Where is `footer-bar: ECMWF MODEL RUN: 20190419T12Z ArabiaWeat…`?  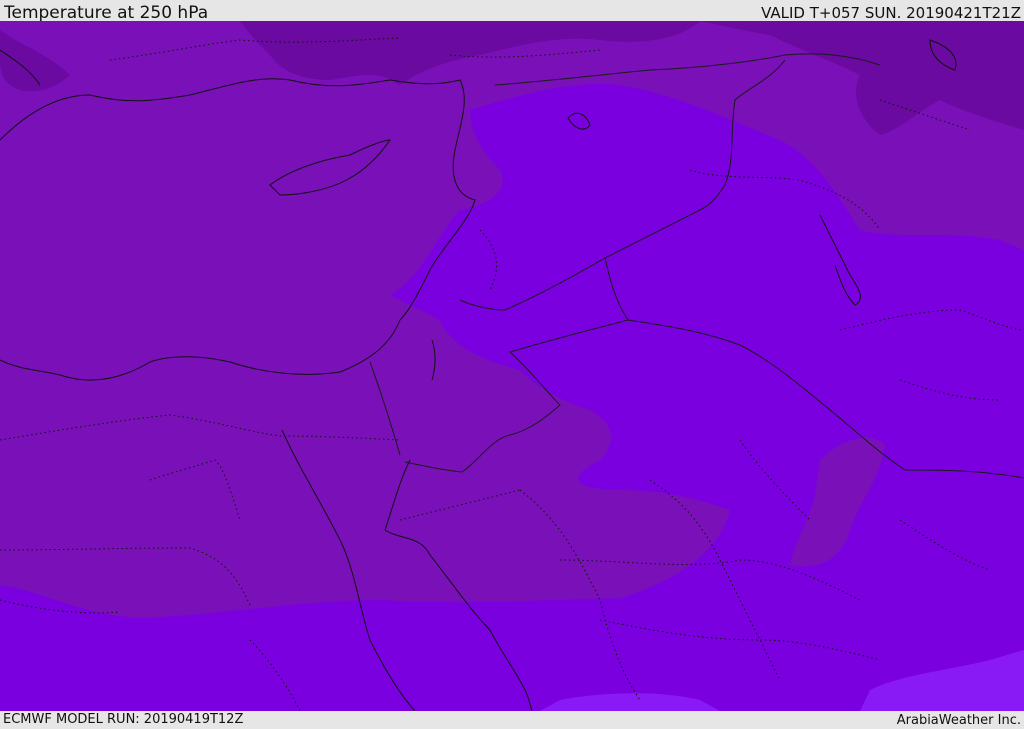
footer-bar: ECMWF MODEL RUN: 20190419T12Z ArabiaWeat… is located at coordinates (512, 720).